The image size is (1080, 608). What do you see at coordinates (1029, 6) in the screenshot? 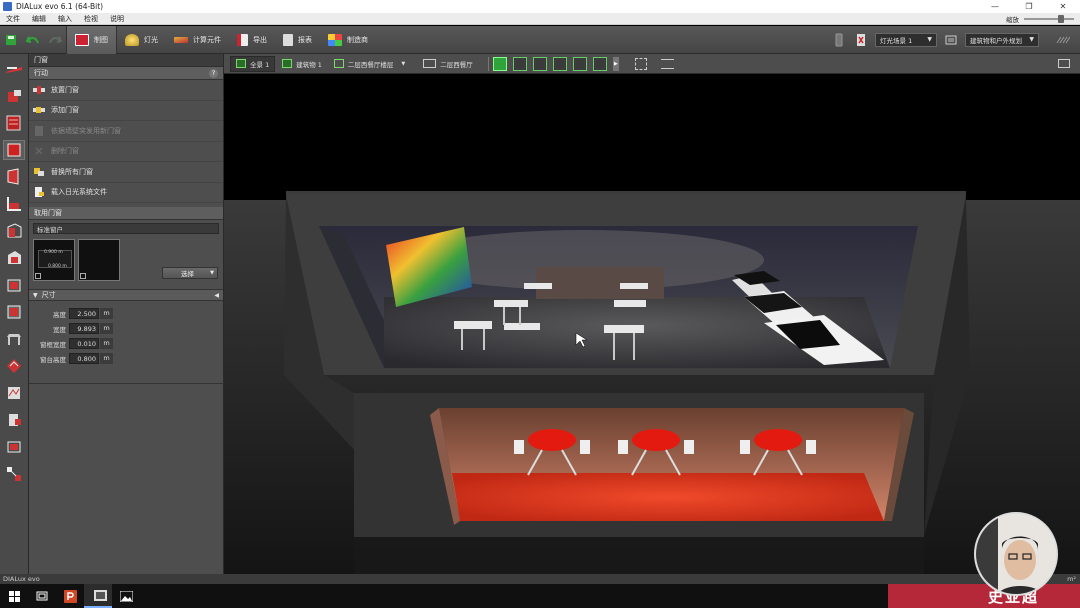
I see `restore-button: ❐` at bounding box center [1029, 6].